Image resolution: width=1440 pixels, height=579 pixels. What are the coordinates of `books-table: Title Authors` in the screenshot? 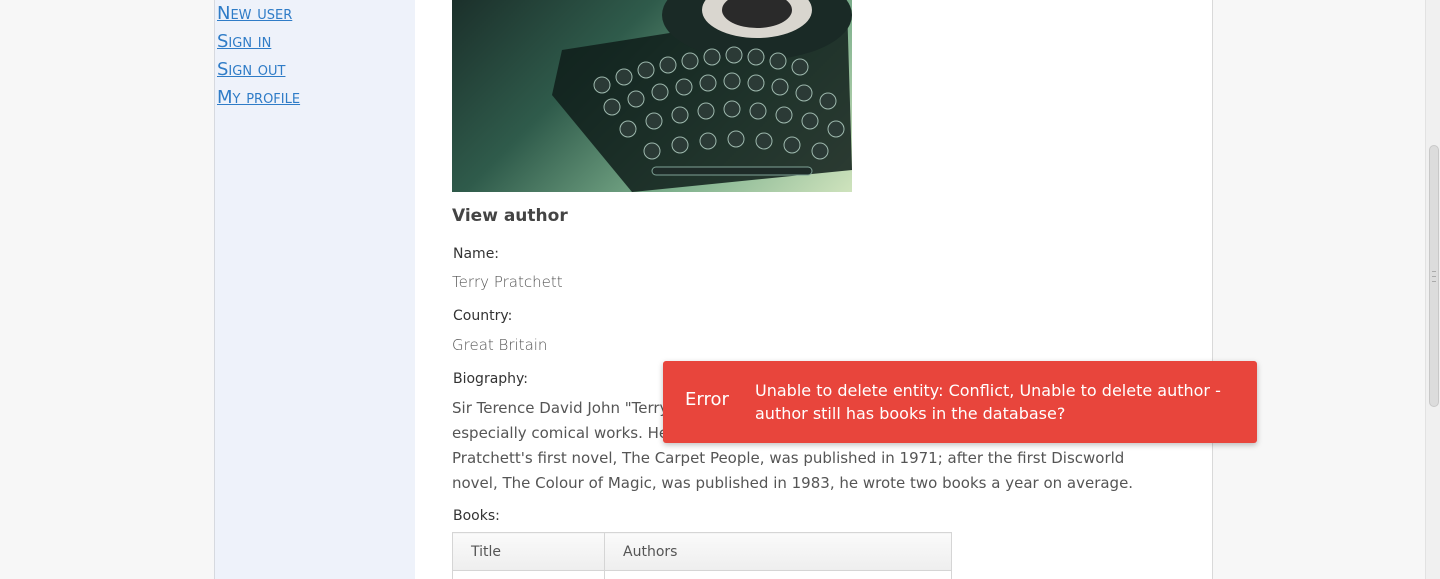 It's located at (702, 555).